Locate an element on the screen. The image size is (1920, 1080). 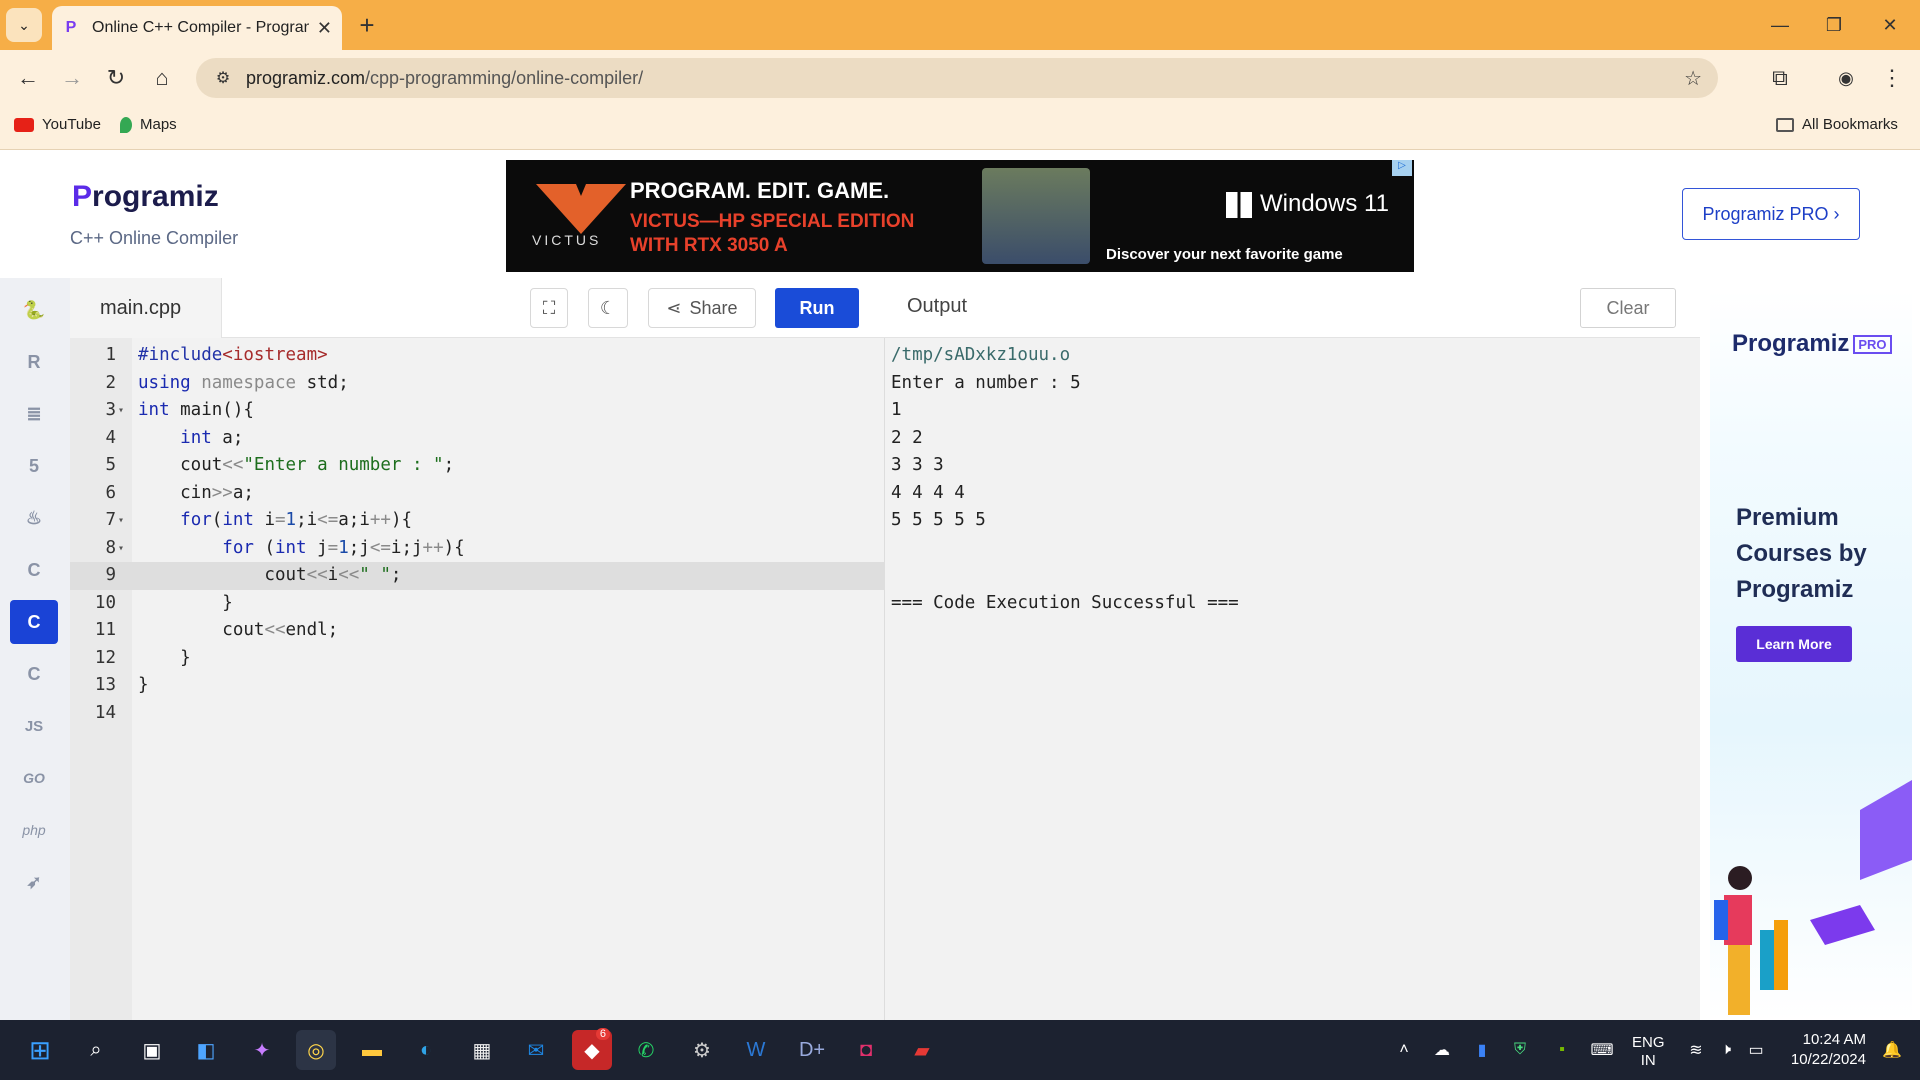
tray-chevron-icon: ˄ is located at coordinates (1404, 1050).